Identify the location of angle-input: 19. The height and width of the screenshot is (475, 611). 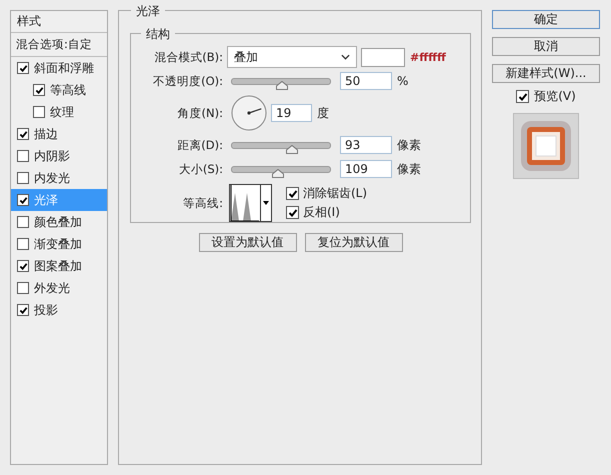
(291, 113).